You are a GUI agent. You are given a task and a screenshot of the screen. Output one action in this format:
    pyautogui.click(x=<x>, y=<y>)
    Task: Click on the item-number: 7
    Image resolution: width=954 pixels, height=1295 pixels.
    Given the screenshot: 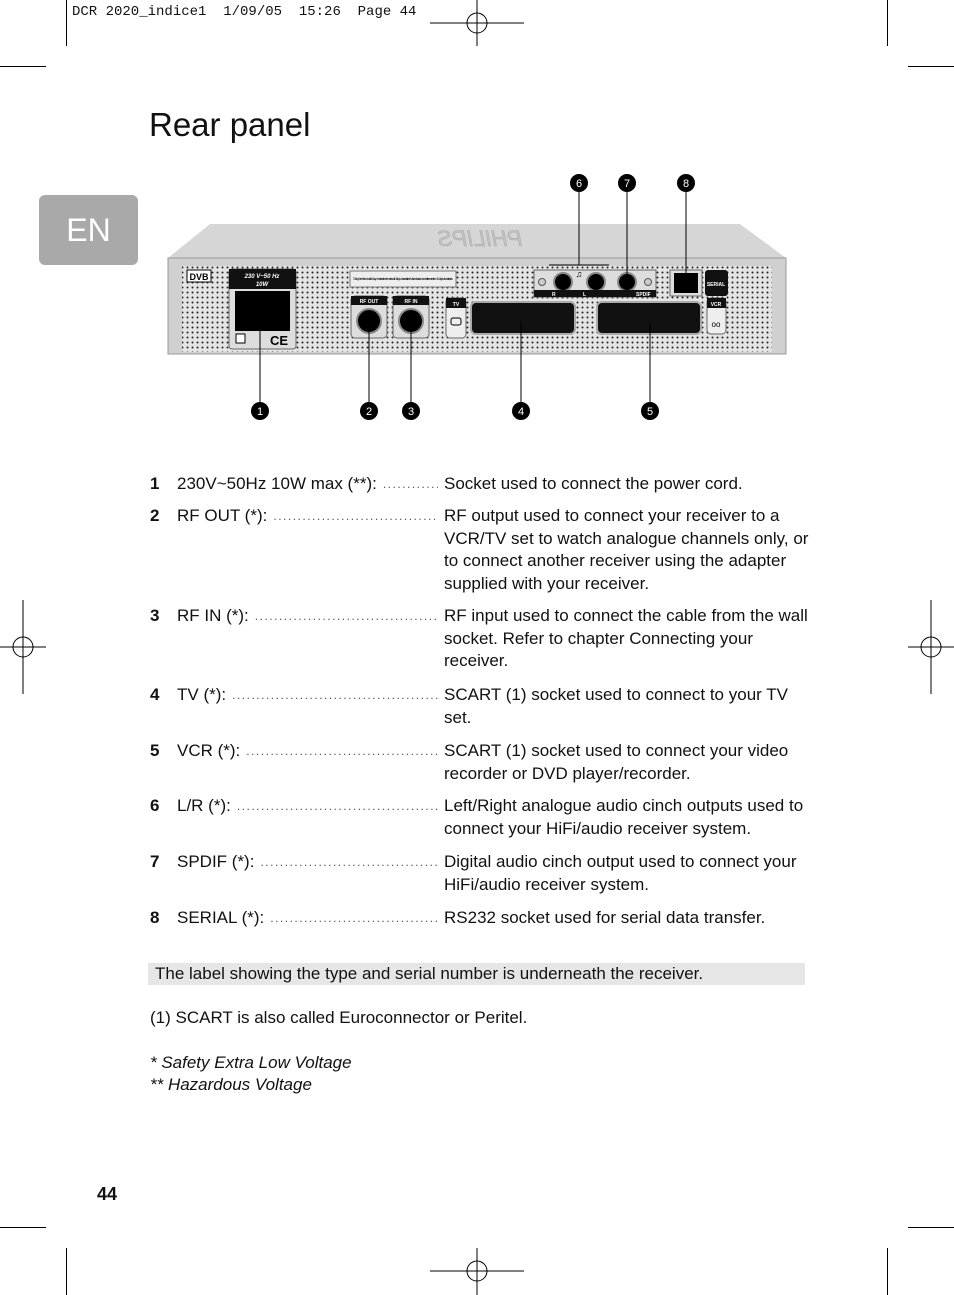 What is the action you would take?
    pyautogui.click(x=155, y=861)
    